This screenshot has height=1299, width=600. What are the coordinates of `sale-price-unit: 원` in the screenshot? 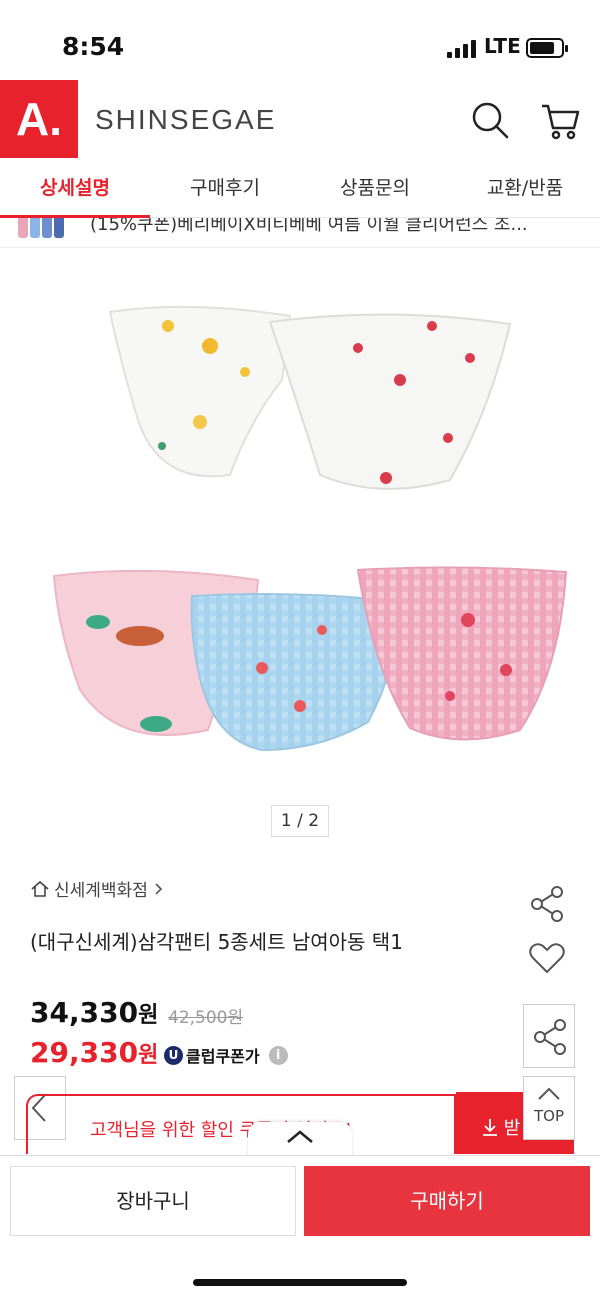 It's located at (148, 1015).